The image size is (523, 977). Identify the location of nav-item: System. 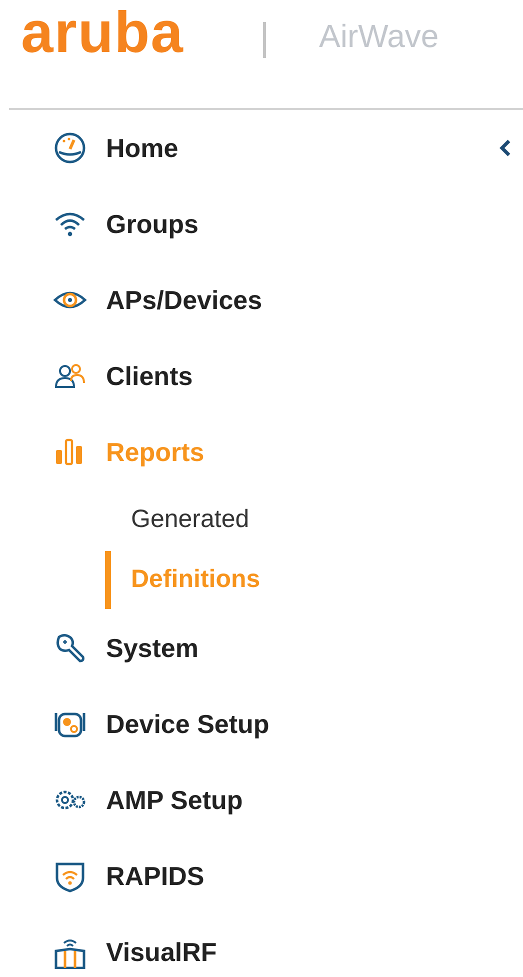
(152, 648).